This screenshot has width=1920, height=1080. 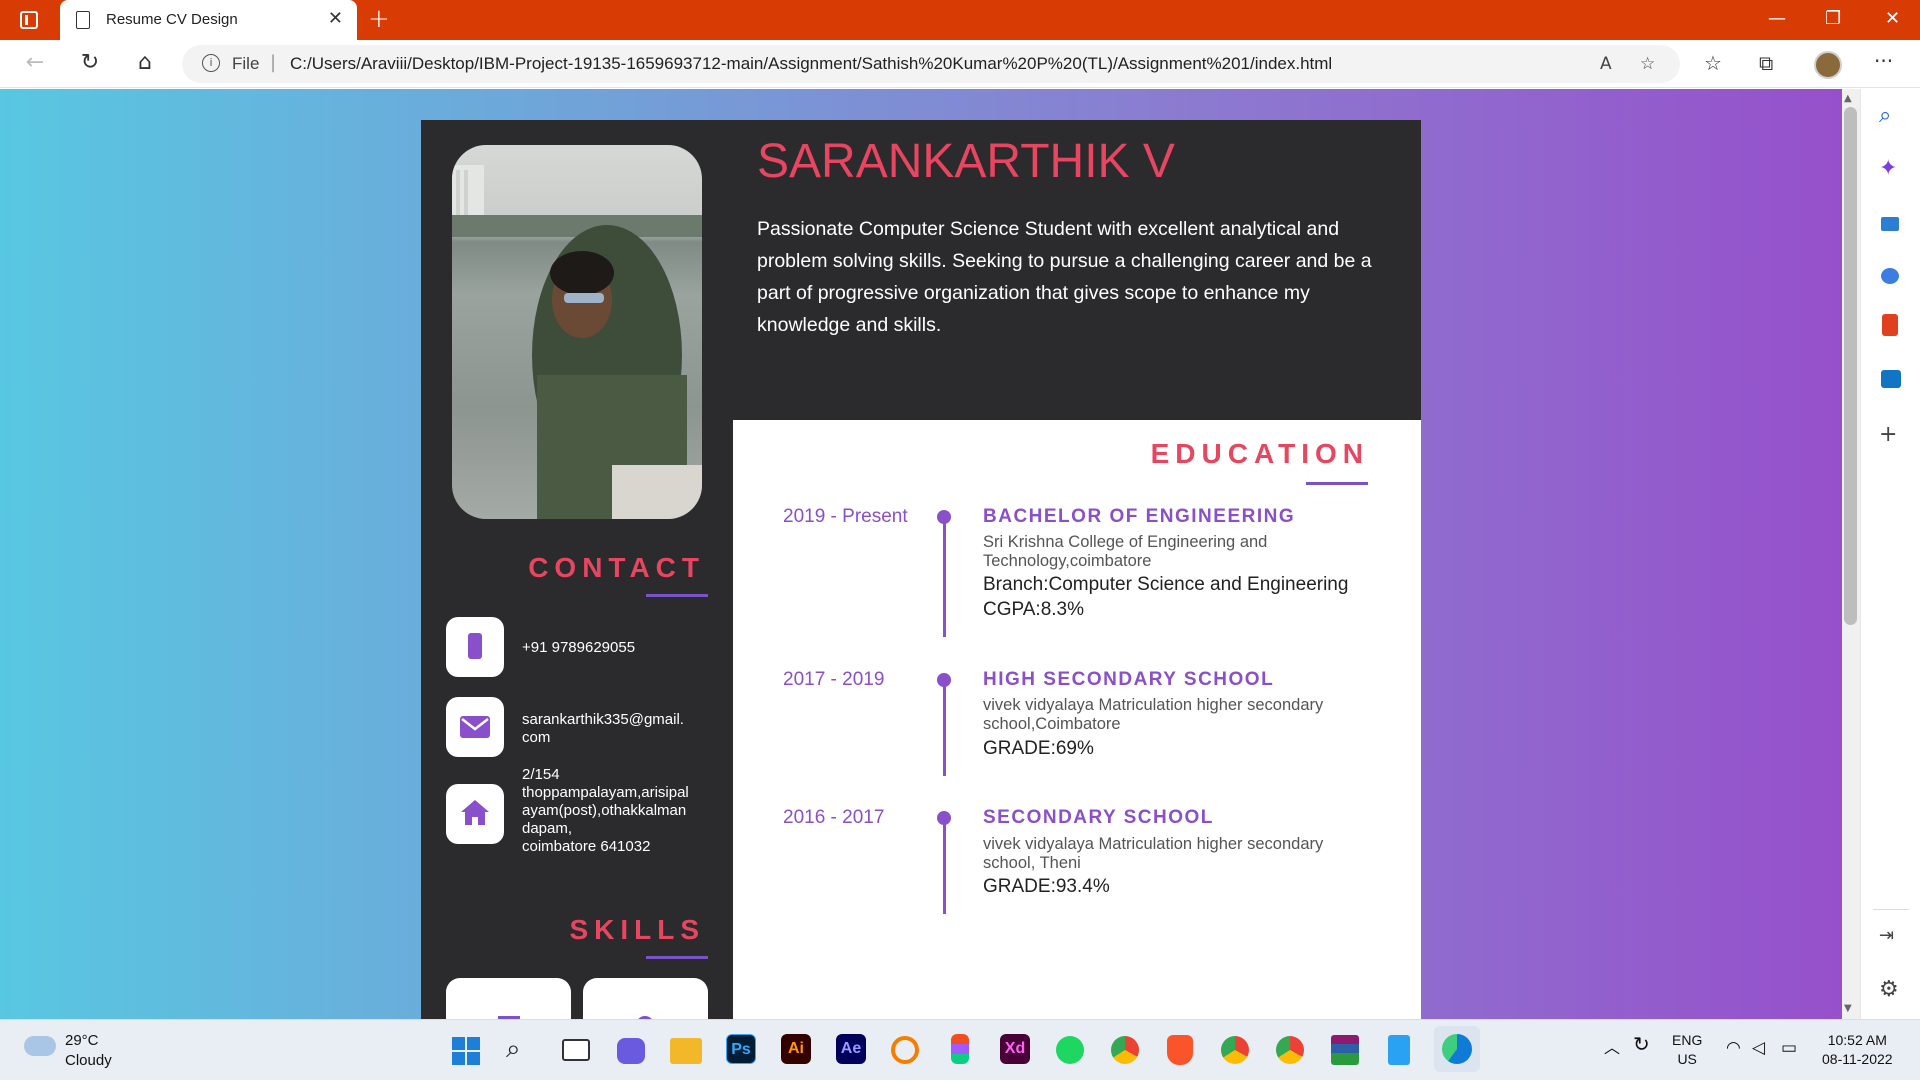 What do you see at coordinates (88, 1051) in the screenshot?
I see `weather-widget: 29°C Cloudy` at bounding box center [88, 1051].